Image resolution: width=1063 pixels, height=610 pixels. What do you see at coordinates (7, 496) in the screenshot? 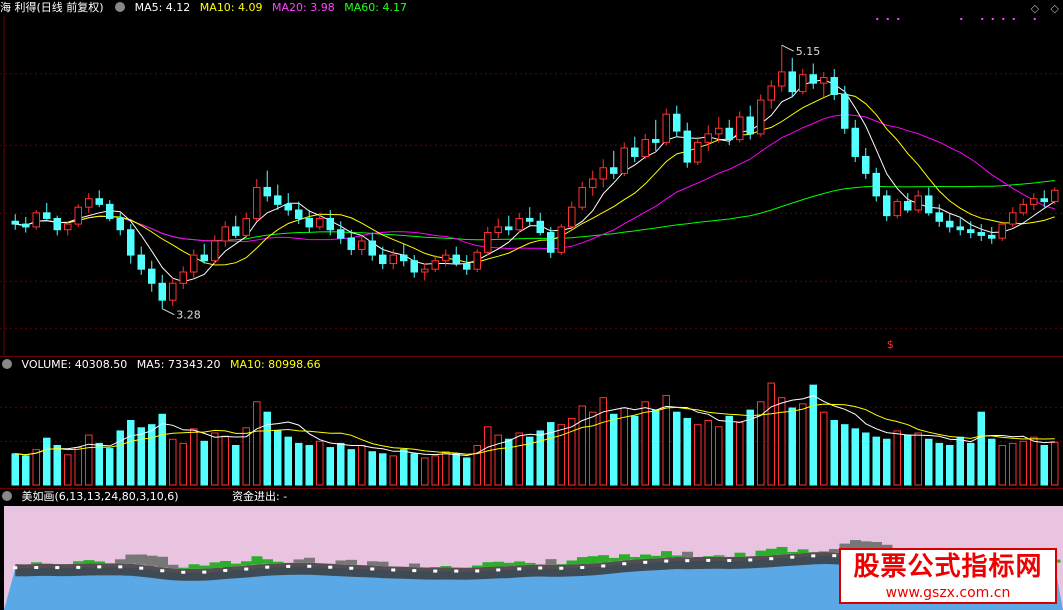
I see `indicator-settings-icon` at bounding box center [7, 496].